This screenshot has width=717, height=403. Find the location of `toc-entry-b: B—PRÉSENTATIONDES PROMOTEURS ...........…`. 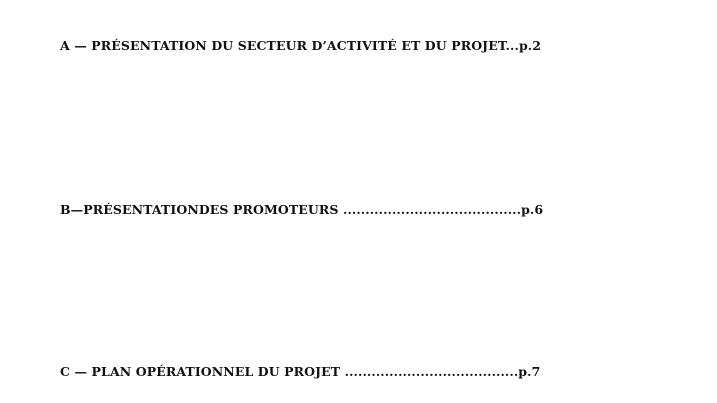

toc-entry-b: B—PRÉSENTATIONDES PROMOTEURS ...........… is located at coordinates (302, 209).